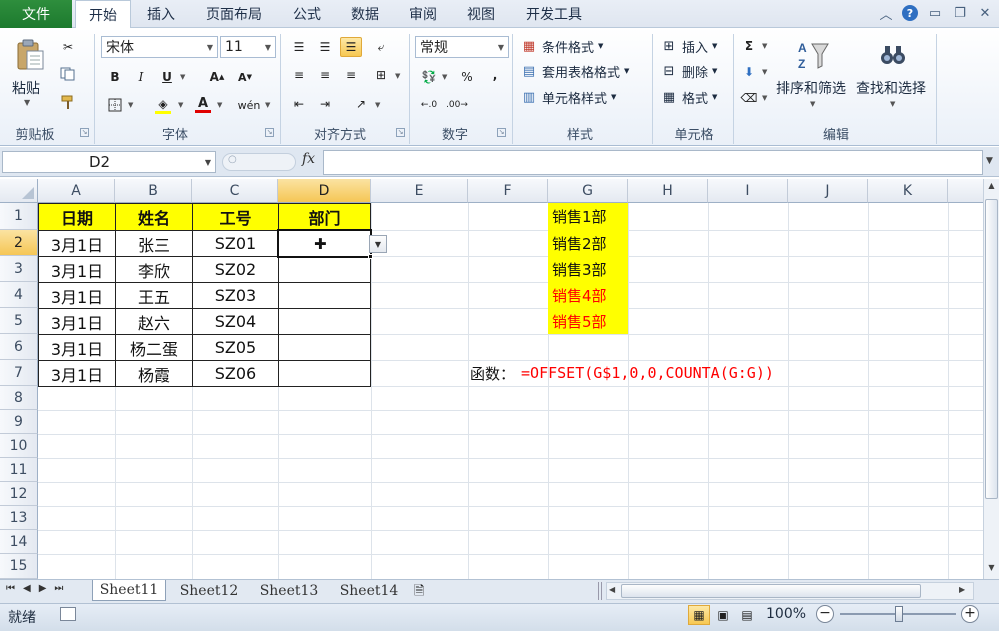 The height and width of the screenshot is (631, 999). Describe the element at coordinates (429, 105) in the screenshot. I see `increase-decimal-icon: ←.0` at that location.